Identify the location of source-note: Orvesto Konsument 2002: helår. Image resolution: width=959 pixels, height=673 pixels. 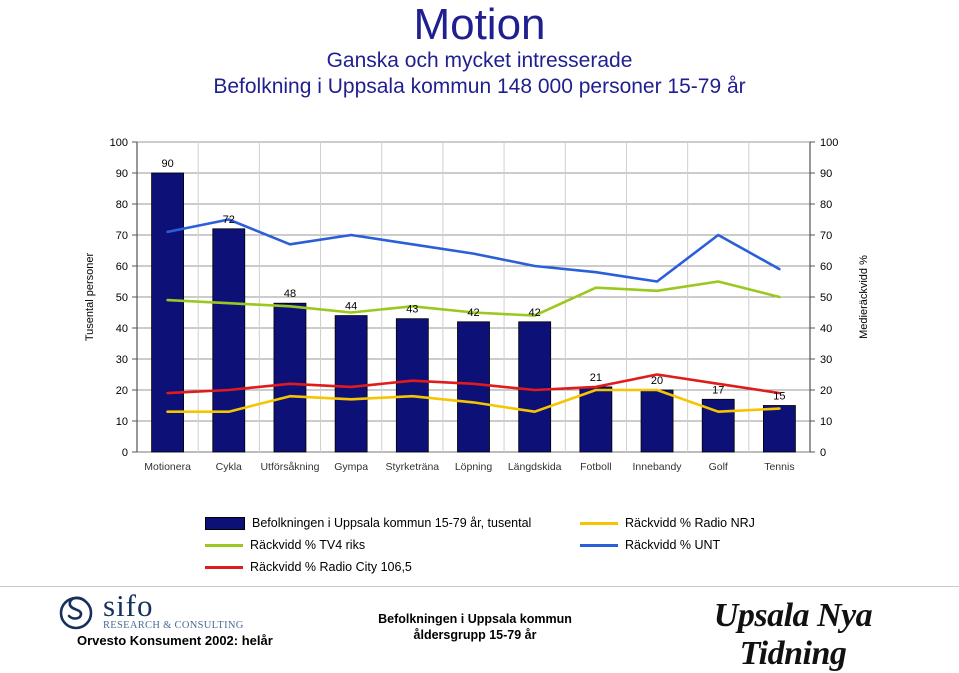
(175, 640).